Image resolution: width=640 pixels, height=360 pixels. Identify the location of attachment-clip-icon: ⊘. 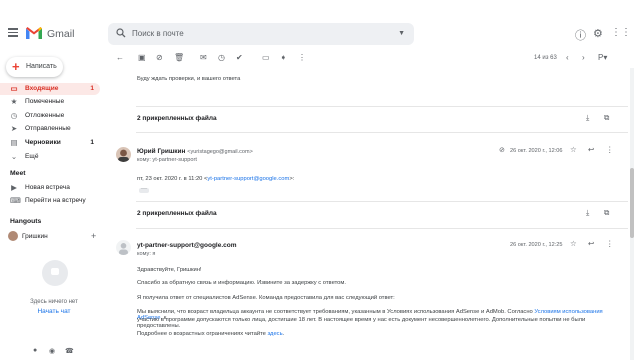
(502, 150).